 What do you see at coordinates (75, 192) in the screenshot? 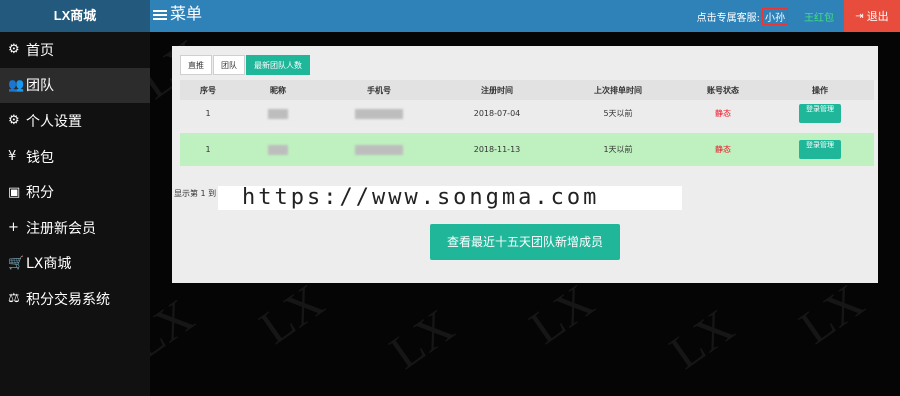
I see `sidebar-item-points: ▣ 积分` at bounding box center [75, 192].